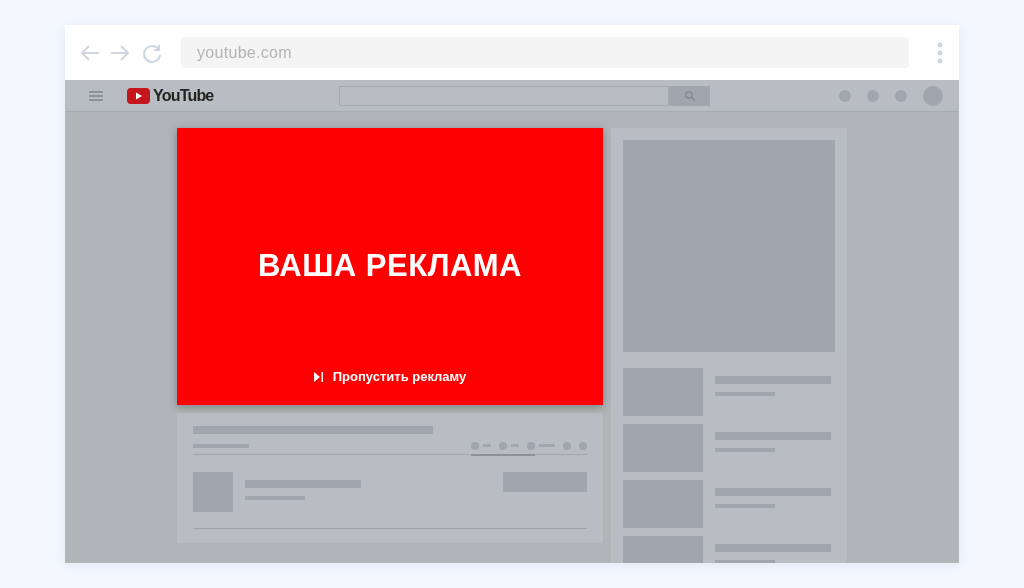 The width and height of the screenshot is (1024, 588). I want to click on logo-text: YouTube, so click(183, 95).